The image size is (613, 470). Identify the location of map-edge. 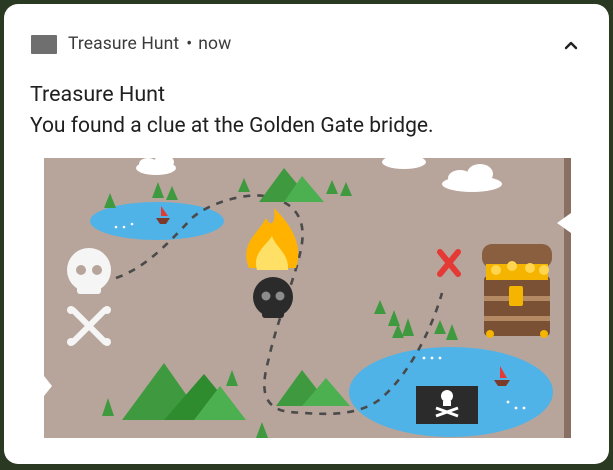
(567, 298).